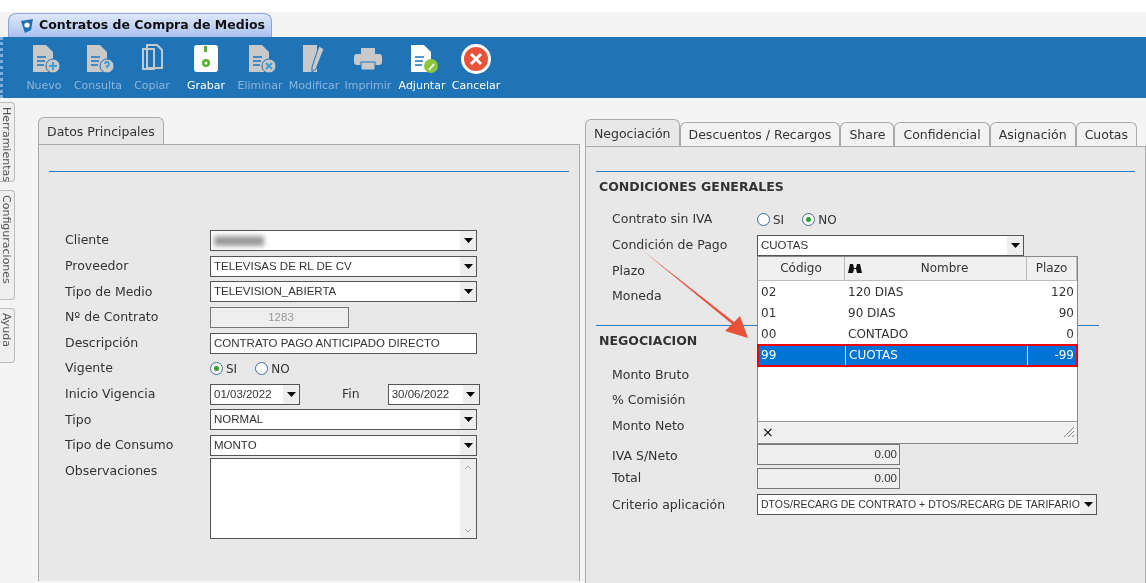  What do you see at coordinates (691, 187) in the screenshot?
I see `section-title: CONDICIONES GENERALES` at bounding box center [691, 187].